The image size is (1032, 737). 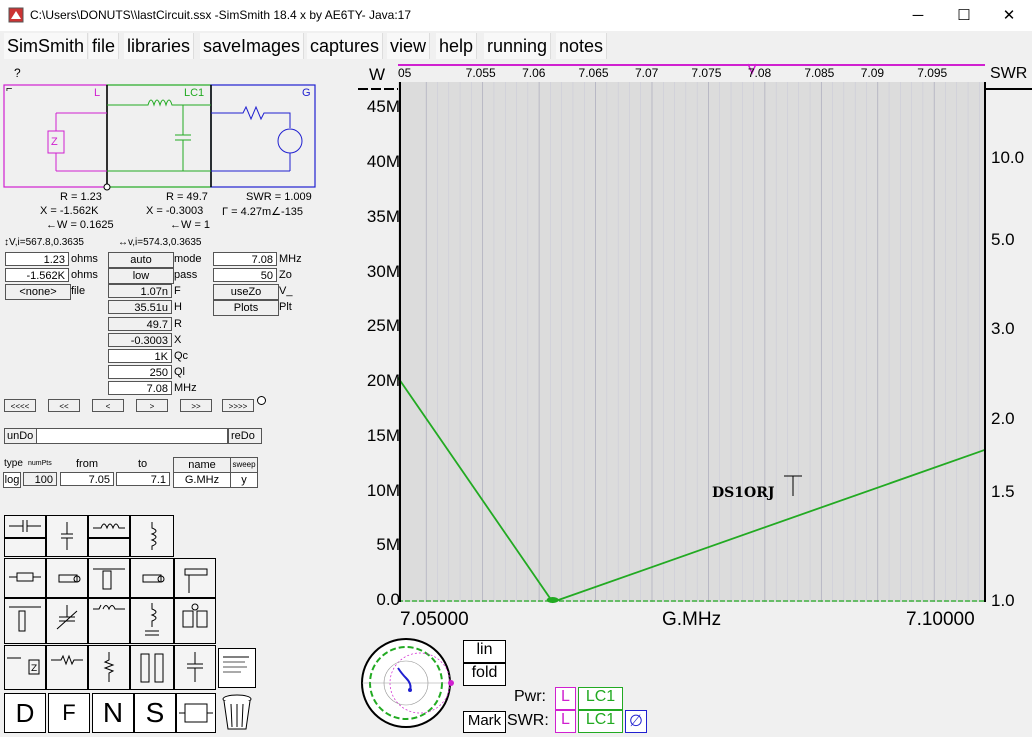 I want to click on sweep-type-field: log, so click(x=12, y=480).